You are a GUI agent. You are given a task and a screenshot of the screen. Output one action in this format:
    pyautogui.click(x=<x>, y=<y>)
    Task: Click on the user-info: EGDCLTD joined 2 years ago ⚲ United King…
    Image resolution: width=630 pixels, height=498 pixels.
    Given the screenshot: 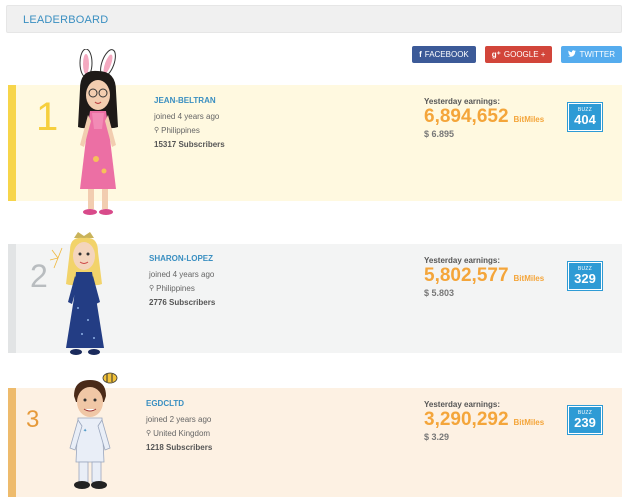 What is the action you would take?
    pyautogui.click(x=179, y=426)
    